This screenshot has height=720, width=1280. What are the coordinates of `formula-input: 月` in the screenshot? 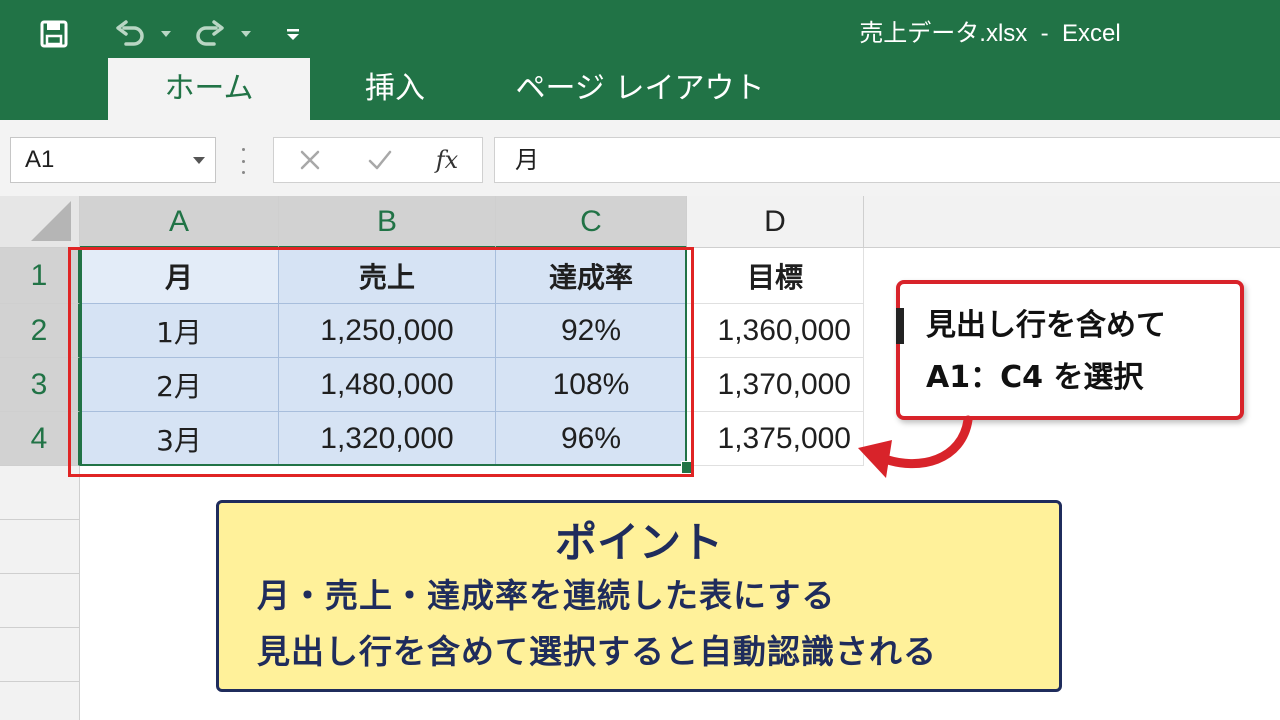 It's located at (887, 160).